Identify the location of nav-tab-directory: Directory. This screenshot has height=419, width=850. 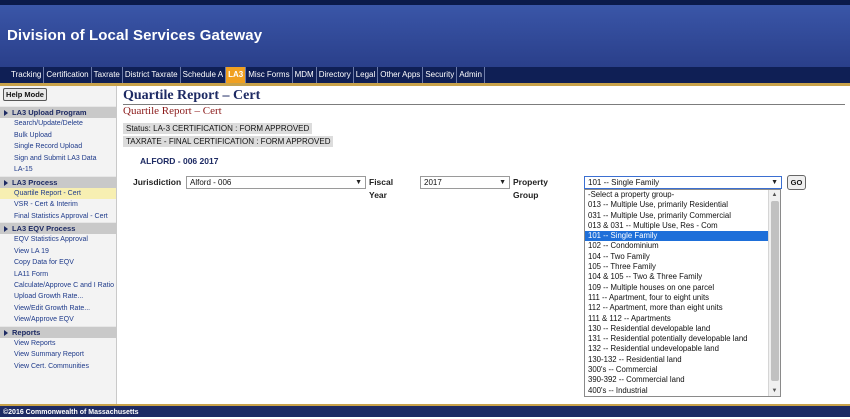
(335, 75).